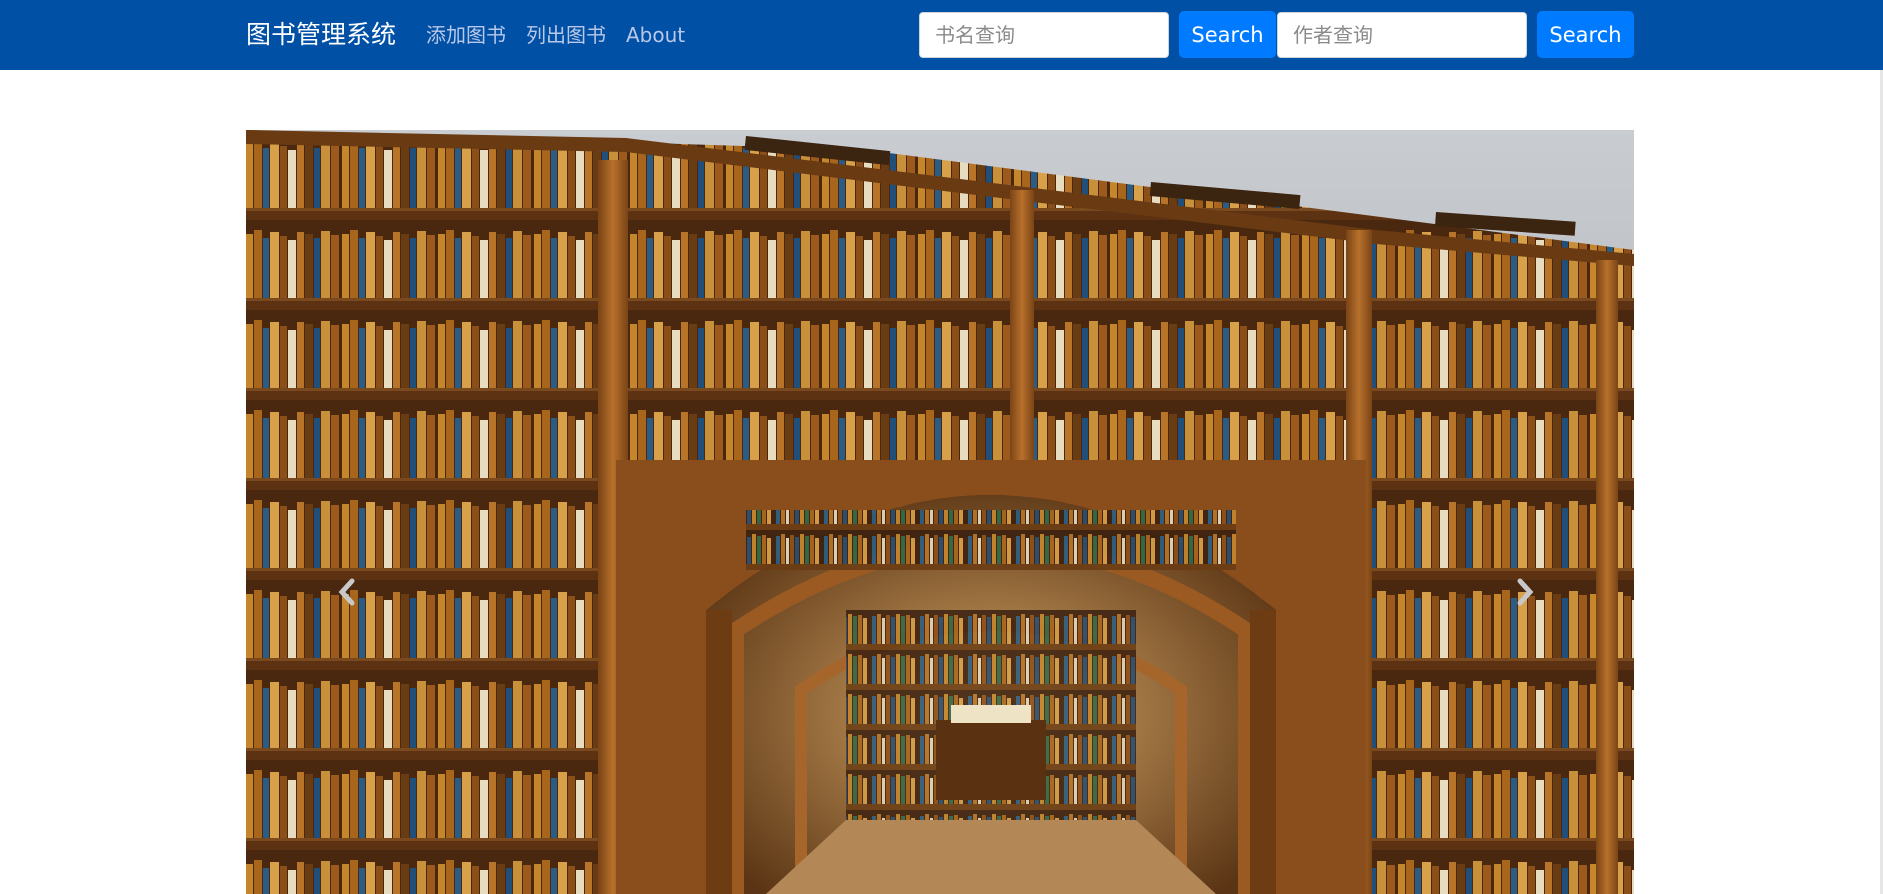 This screenshot has width=1883, height=894. I want to click on author-search-input, so click(1402, 35).